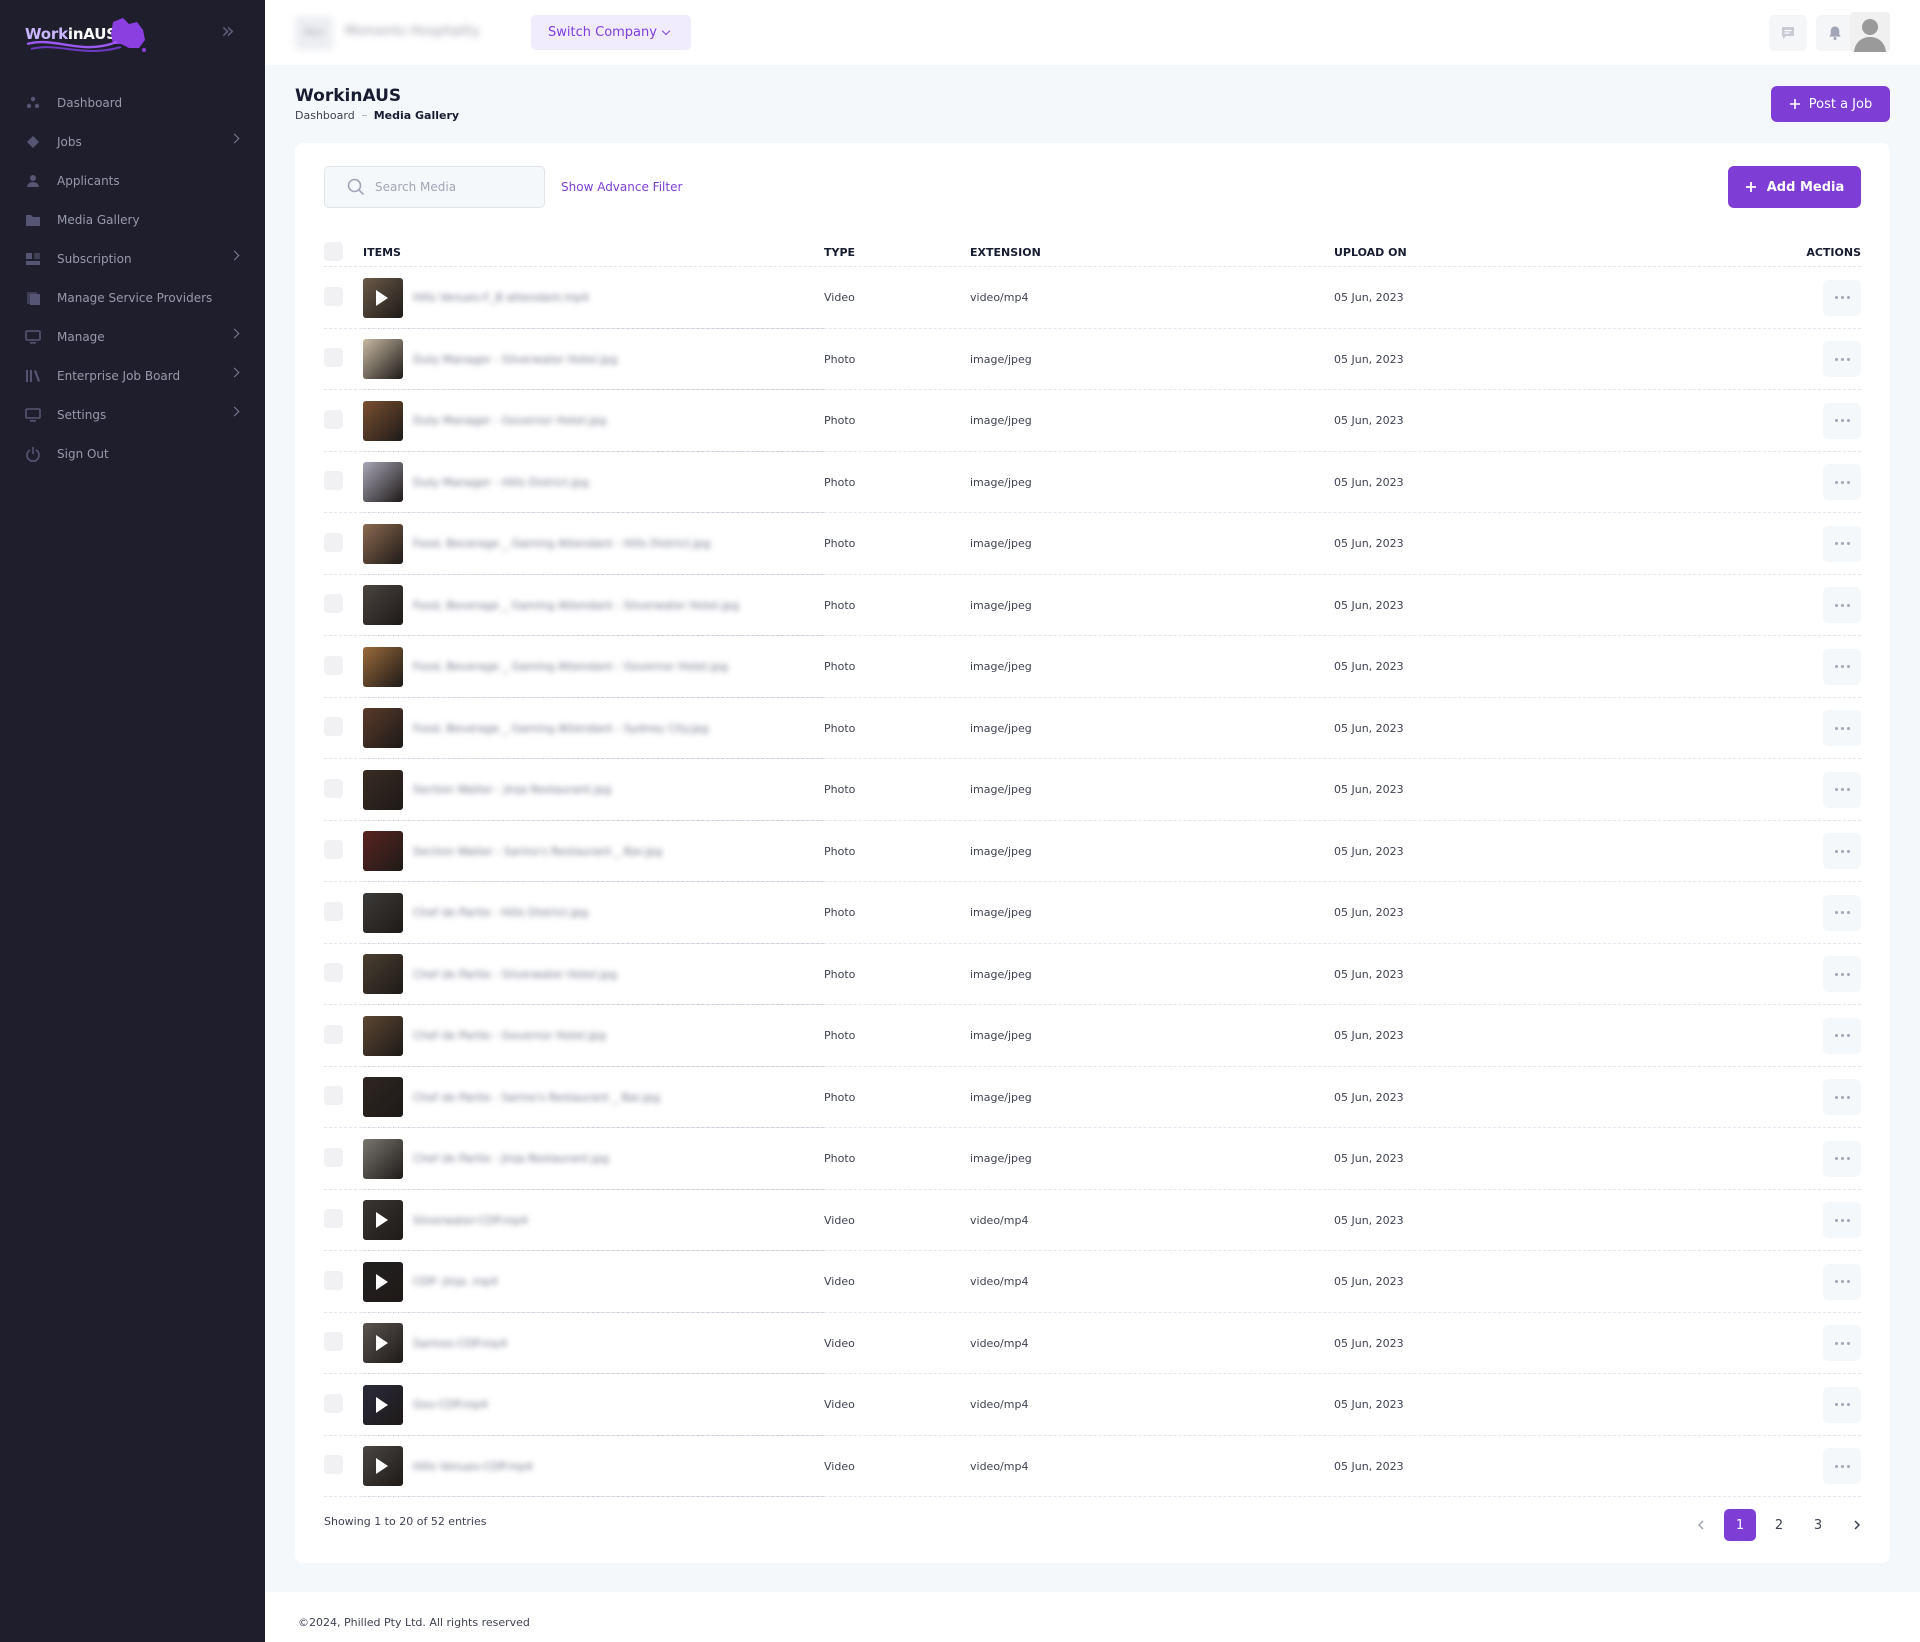  What do you see at coordinates (1857, 1525) in the screenshot?
I see `next-page-button` at bounding box center [1857, 1525].